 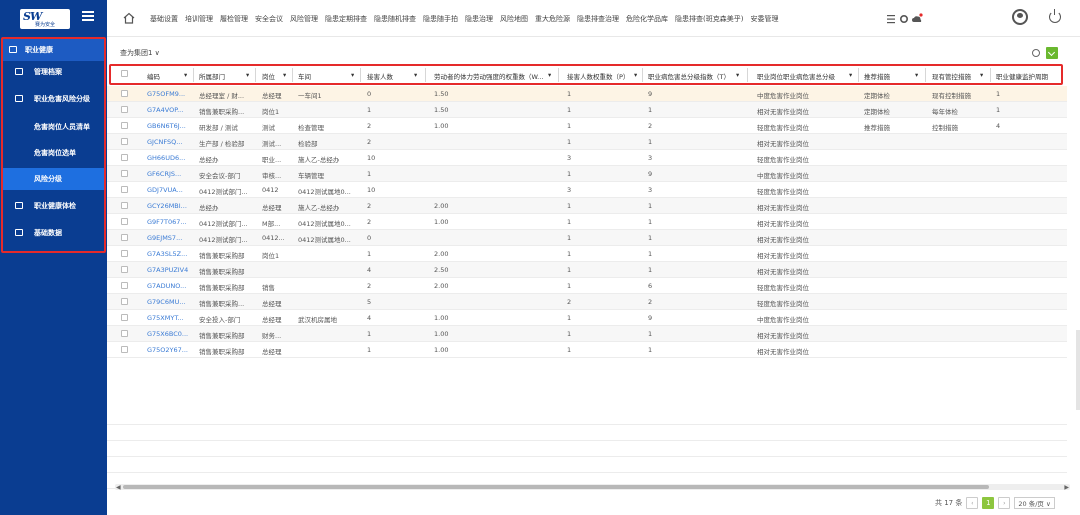 What do you see at coordinates (1066, 487) in the screenshot?
I see `scroll-right-icon: ▶` at bounding box center [1066, 487].